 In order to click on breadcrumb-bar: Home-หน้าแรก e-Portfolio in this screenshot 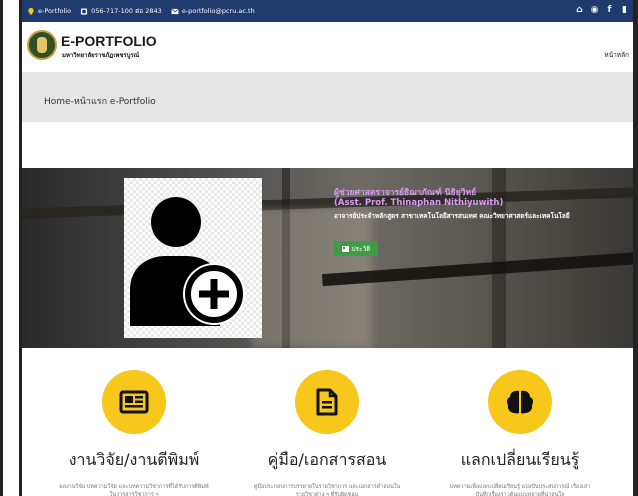, I will do `click(327, 97)`.